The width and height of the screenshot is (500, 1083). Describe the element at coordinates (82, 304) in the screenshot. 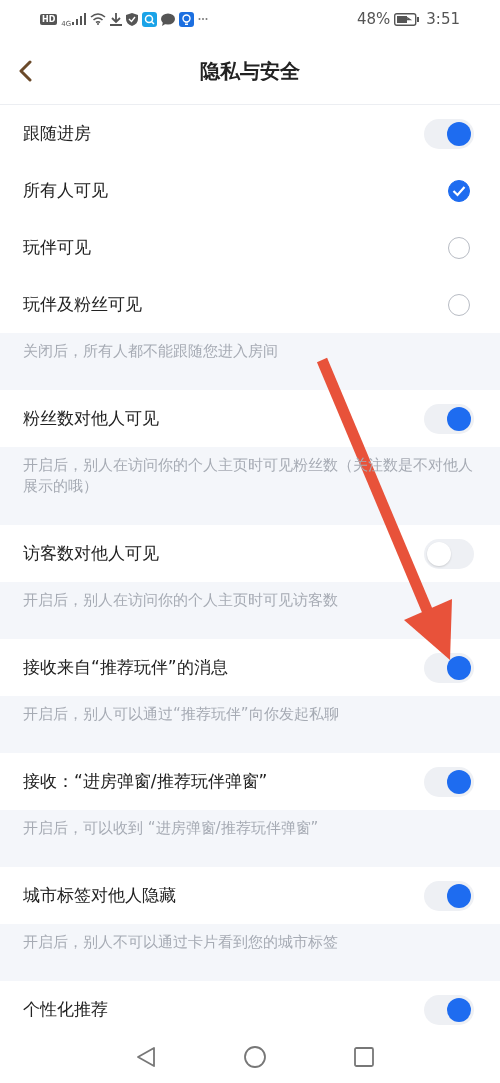

I see `setting-label: 玩伴及粉丝可见` at that location.